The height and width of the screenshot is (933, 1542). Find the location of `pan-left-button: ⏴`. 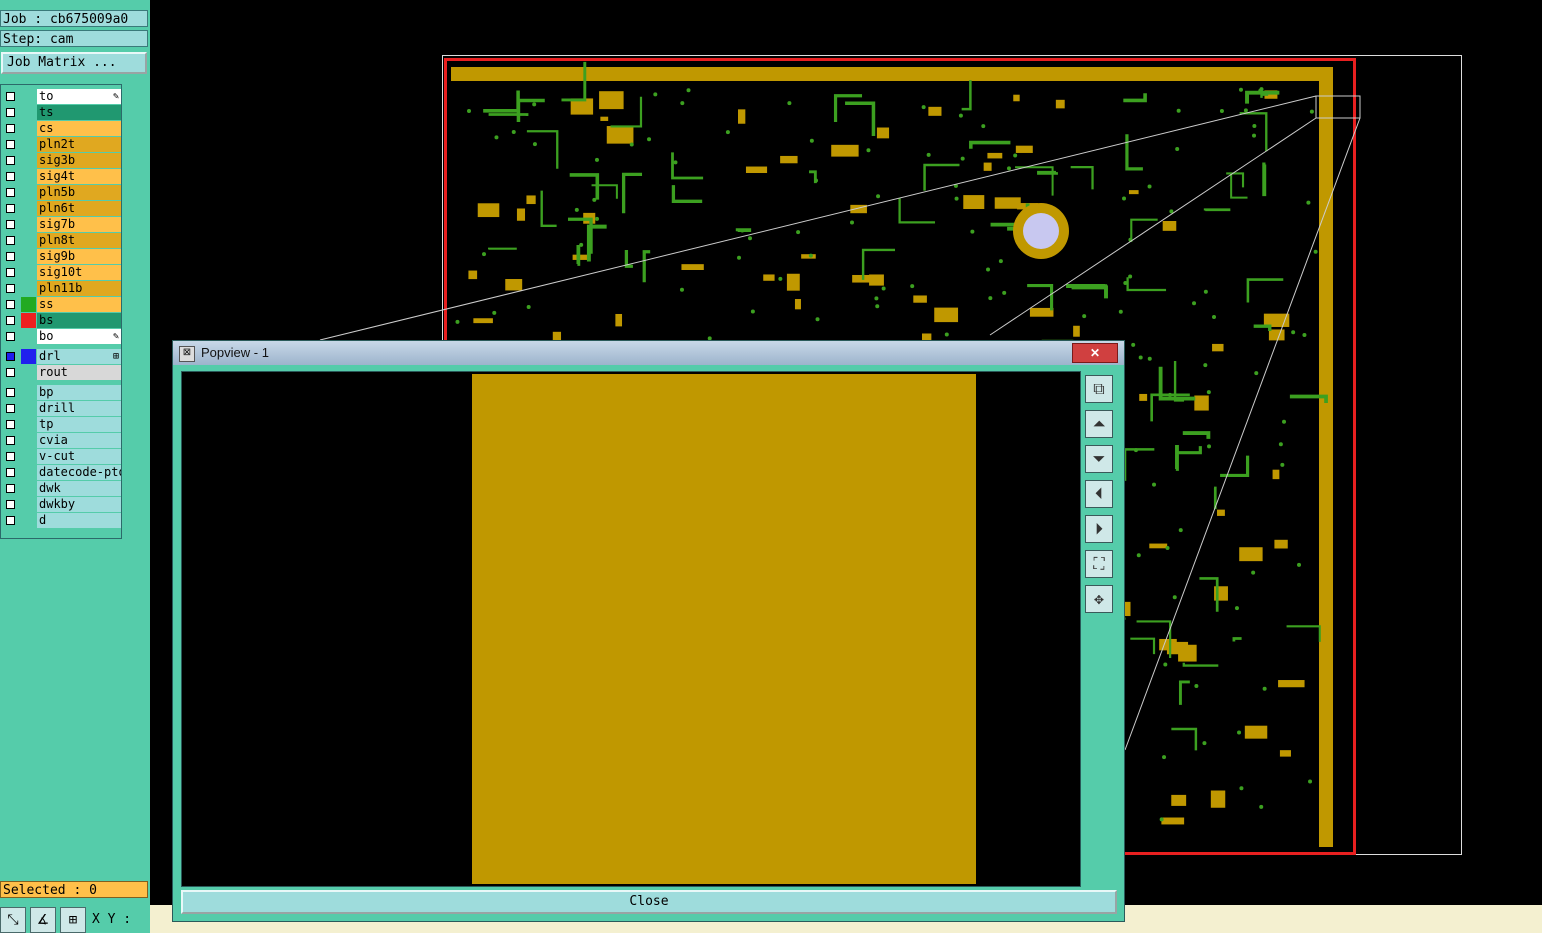

pan-left-button: ⏴ is located at coordinates (1099, 494).